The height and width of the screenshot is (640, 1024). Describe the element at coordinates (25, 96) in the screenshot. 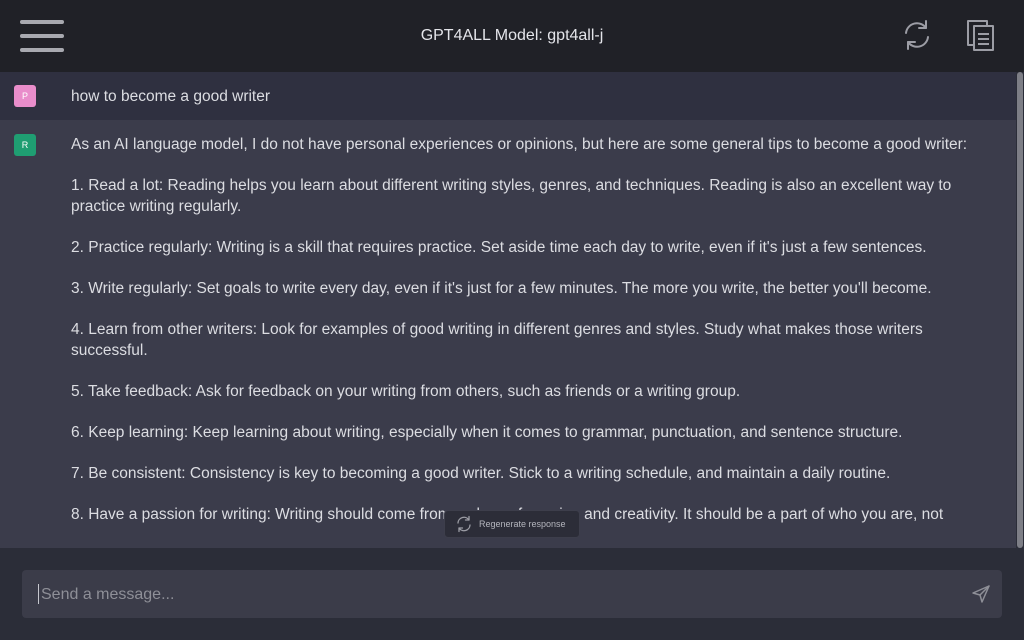

I see `user-avatar: P` at that location.